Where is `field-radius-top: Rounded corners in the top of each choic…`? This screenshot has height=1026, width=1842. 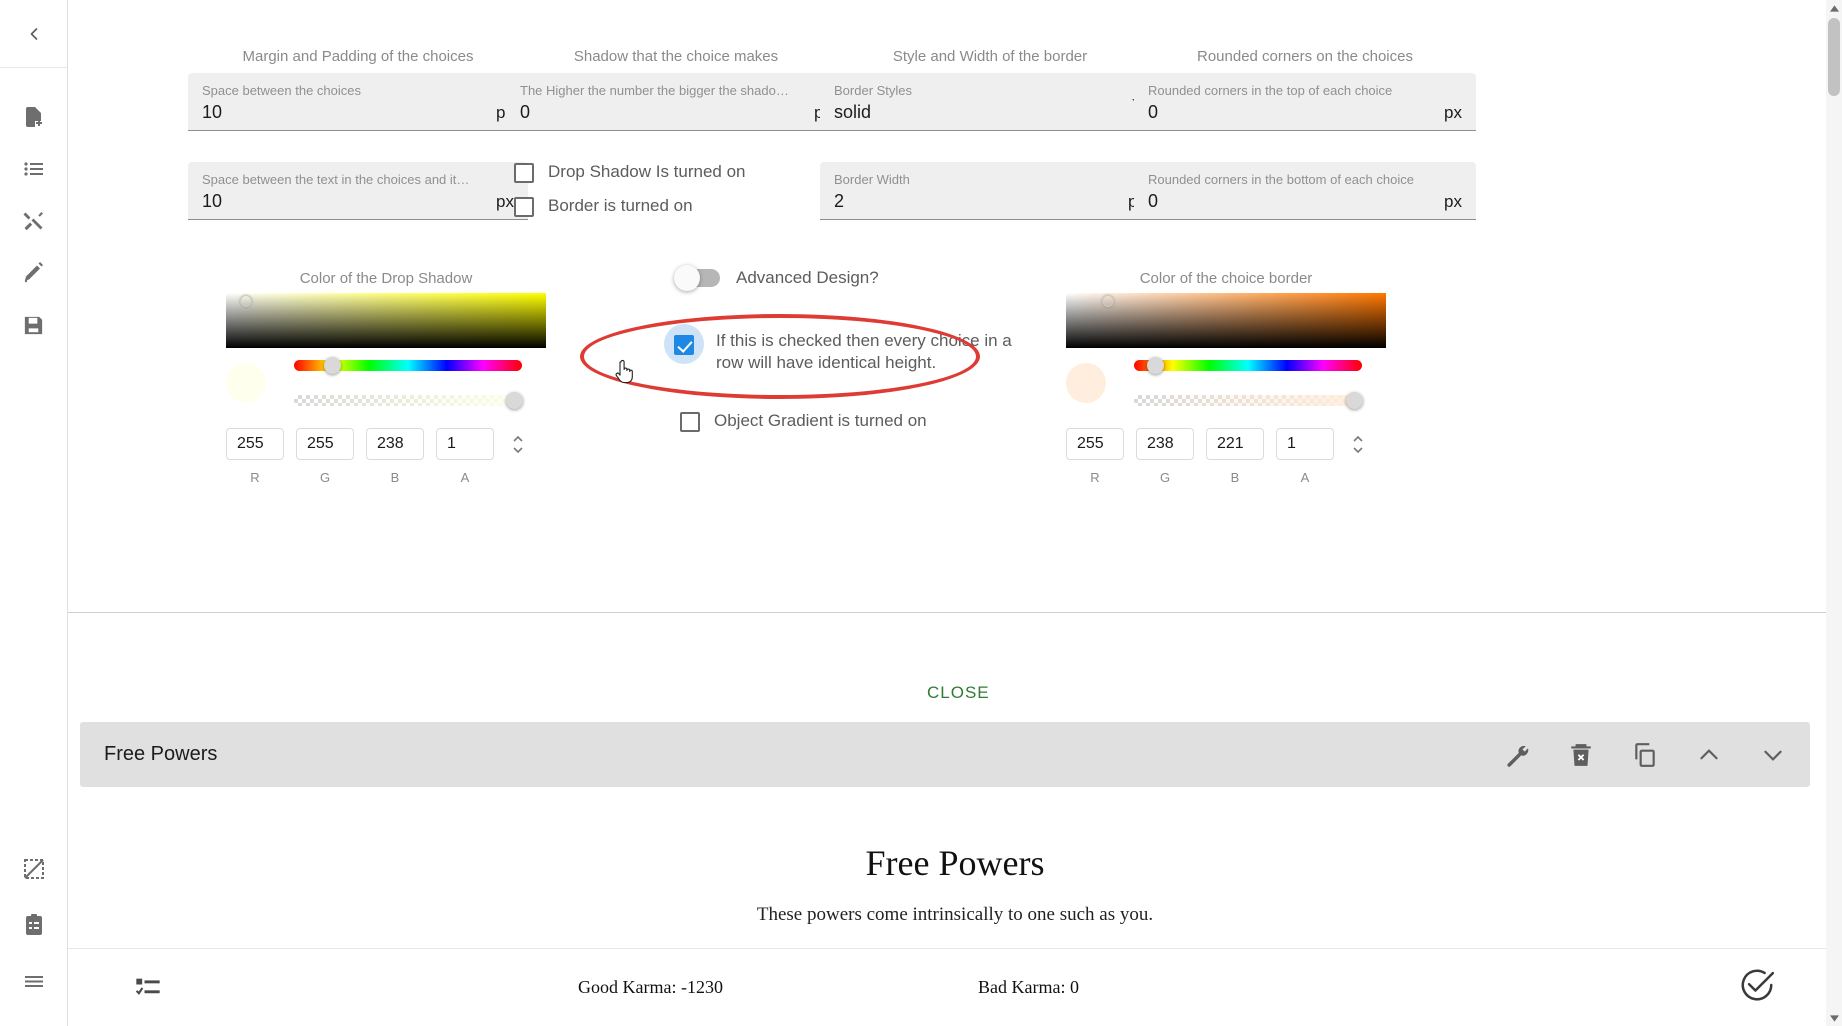
field-radius-top: Rounded corners in the top of each choic… is located at coordinates (1305, 102).